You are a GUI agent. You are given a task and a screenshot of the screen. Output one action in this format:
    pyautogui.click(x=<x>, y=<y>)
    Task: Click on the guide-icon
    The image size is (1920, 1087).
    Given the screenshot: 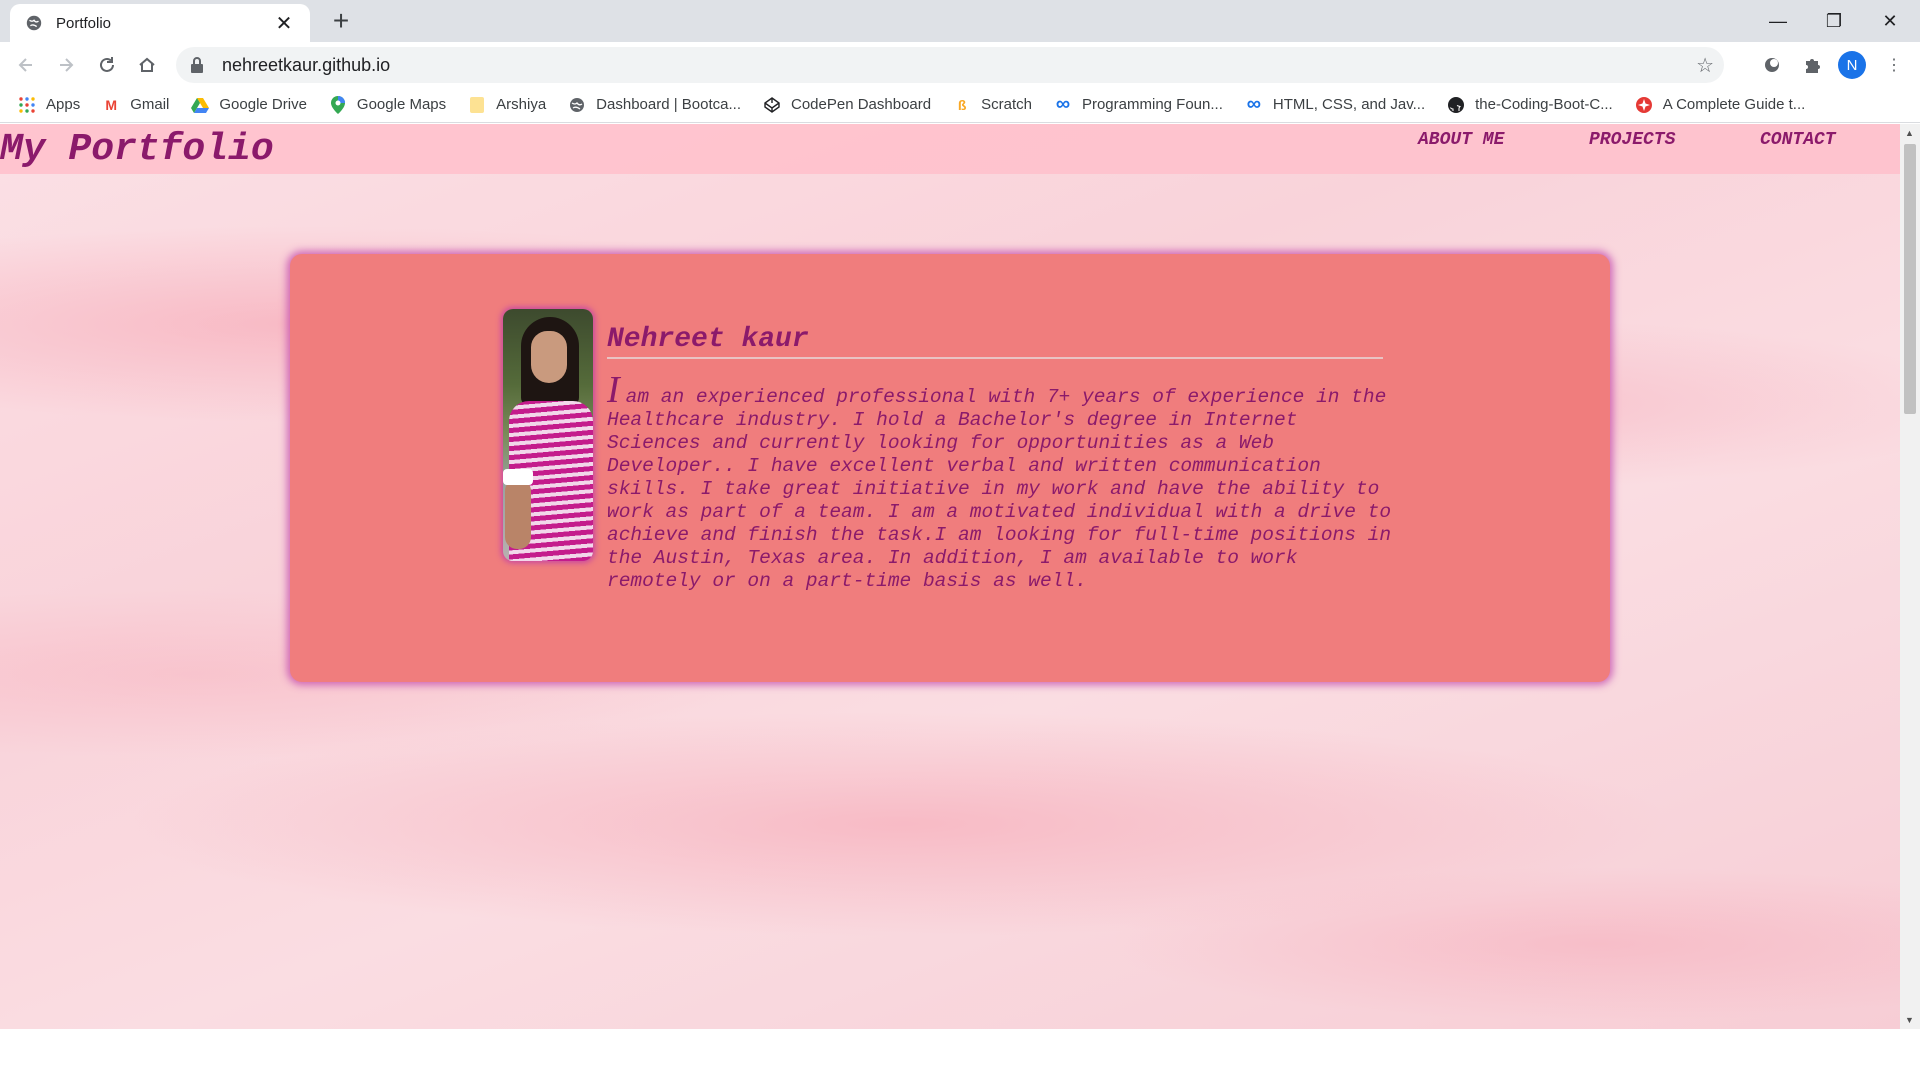 What is the action you would take?
    pyautogui.click(x=1644, y=105)
    